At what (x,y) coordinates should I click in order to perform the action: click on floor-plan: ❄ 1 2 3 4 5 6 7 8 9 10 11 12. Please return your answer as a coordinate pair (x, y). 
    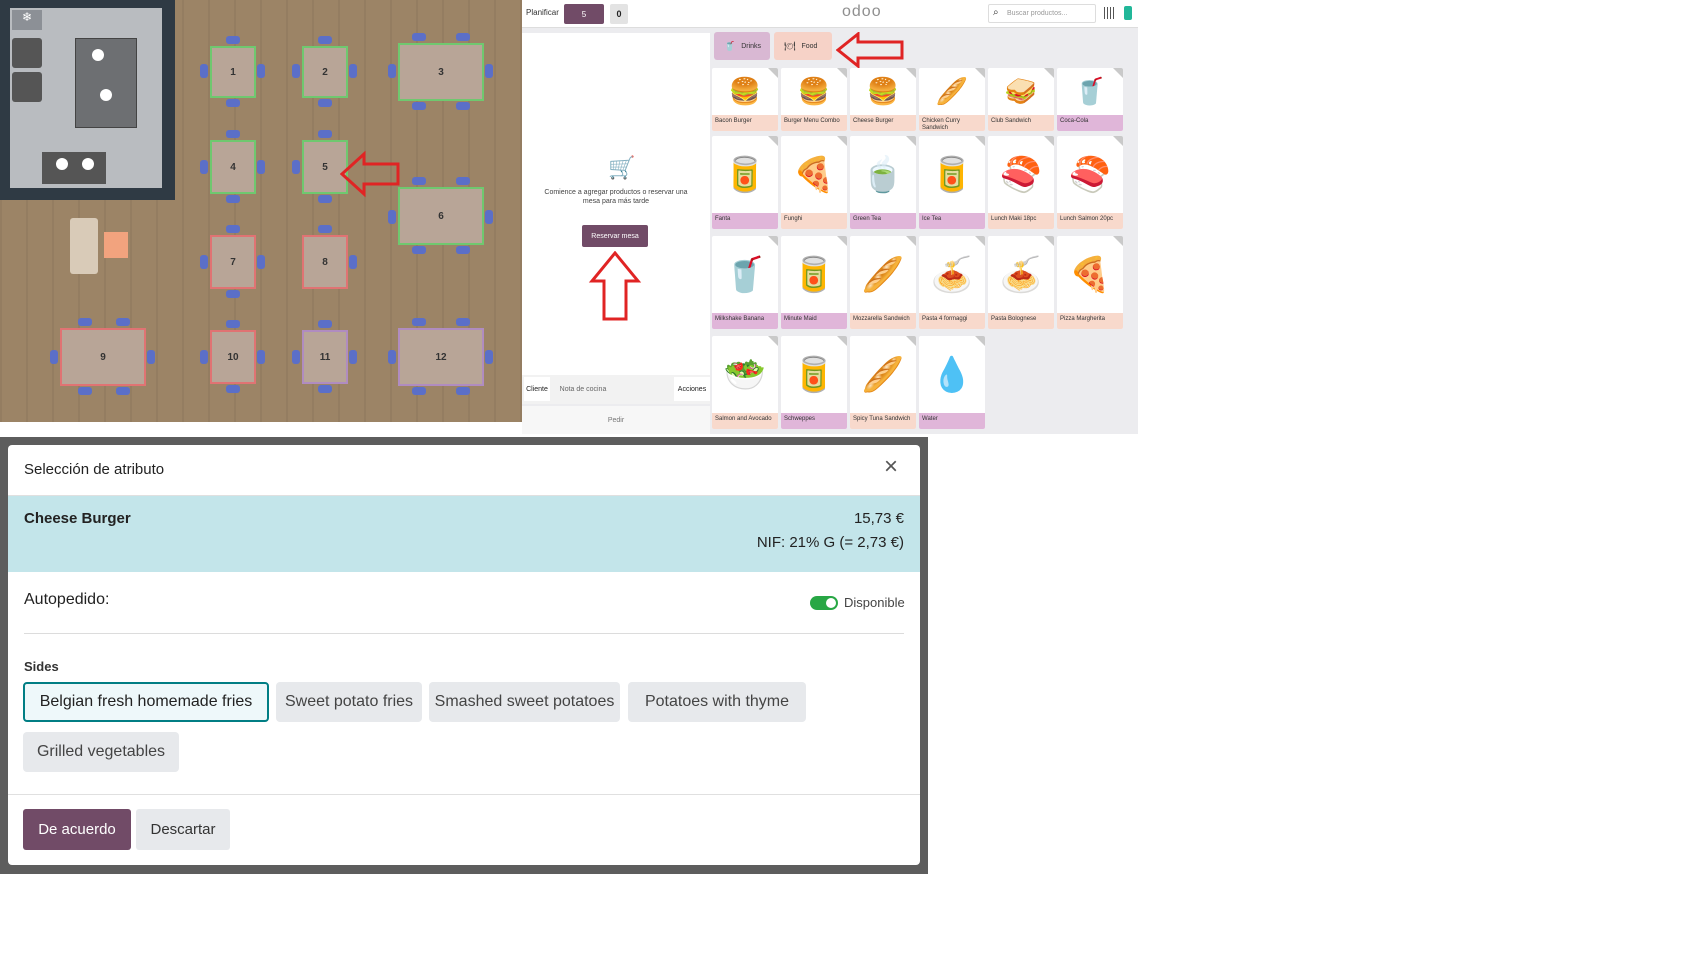
    Looking at the image, I should click on (261, 211).